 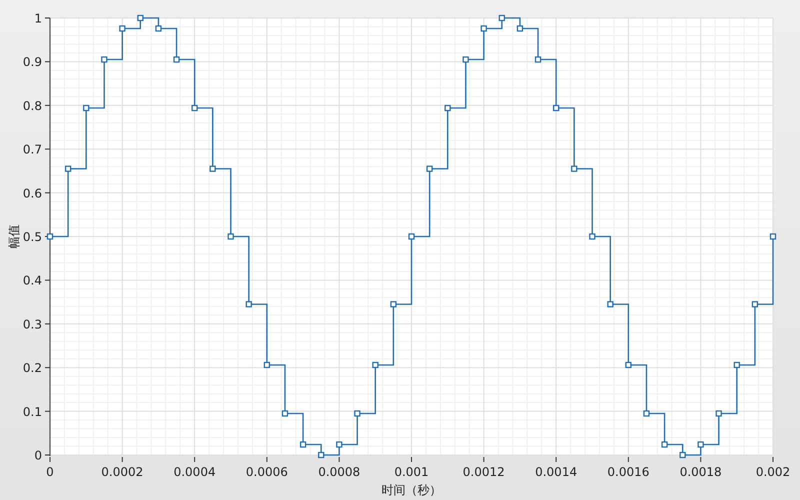 I want to click on y-axis-title: 幅值, so click(x=14, y=236).